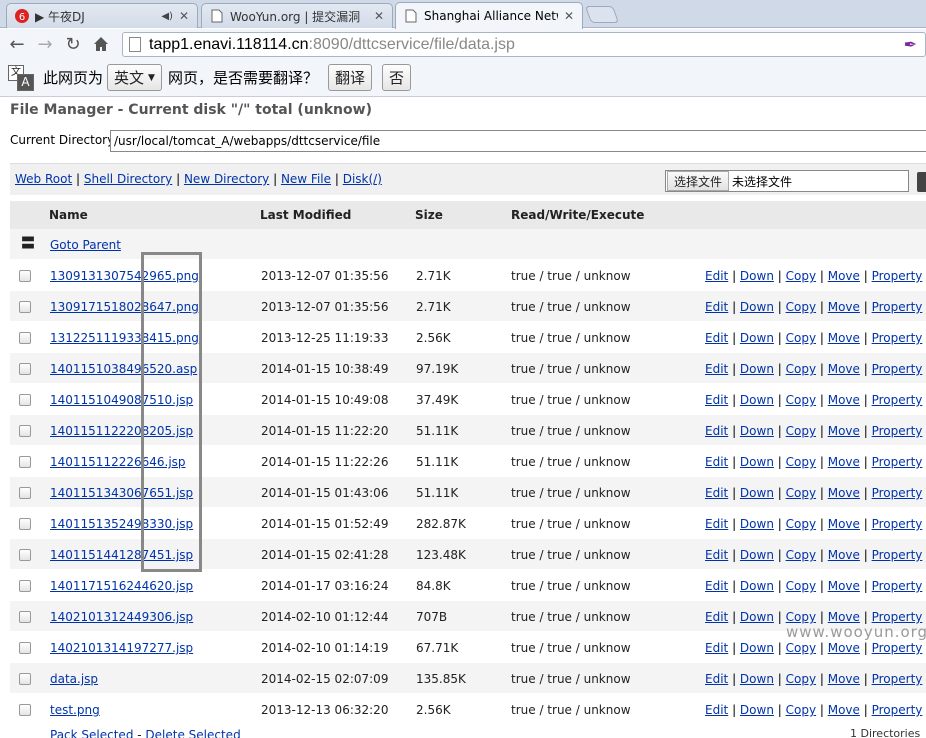 The height and width of the screenshot is (738, 926). What do you see at coordinates (118, 462) in the screenshot?
I see `file-name-link: 140115112226646.jsp` at bounding box center [118, 462].